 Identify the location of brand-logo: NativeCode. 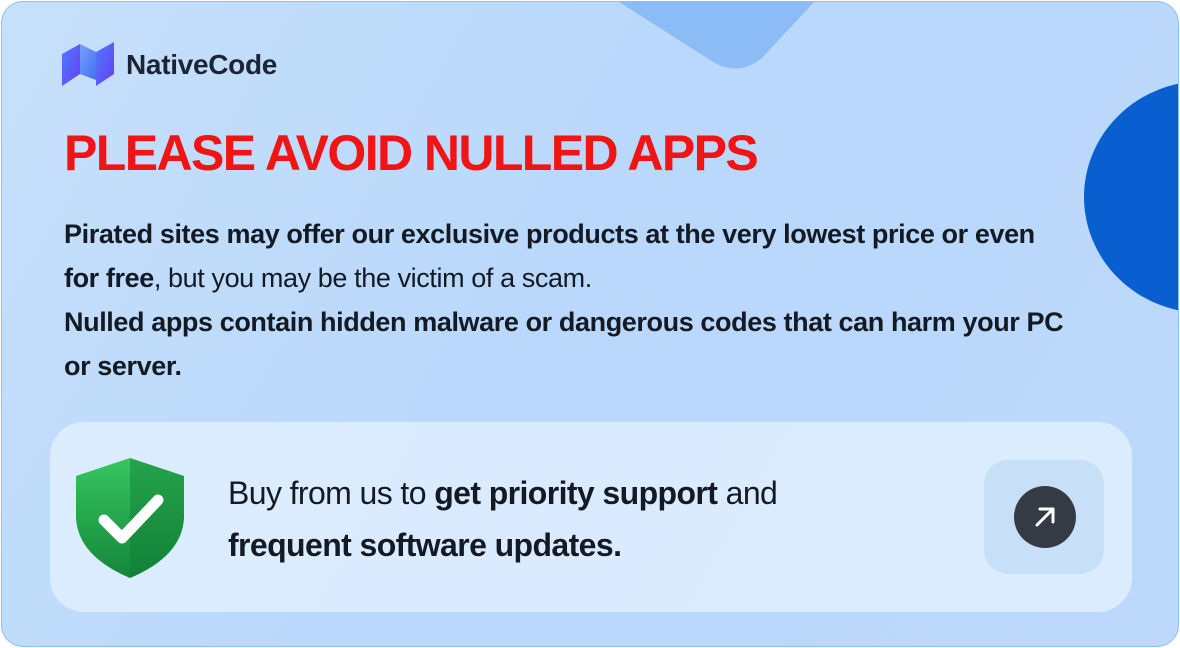
(167, 65).